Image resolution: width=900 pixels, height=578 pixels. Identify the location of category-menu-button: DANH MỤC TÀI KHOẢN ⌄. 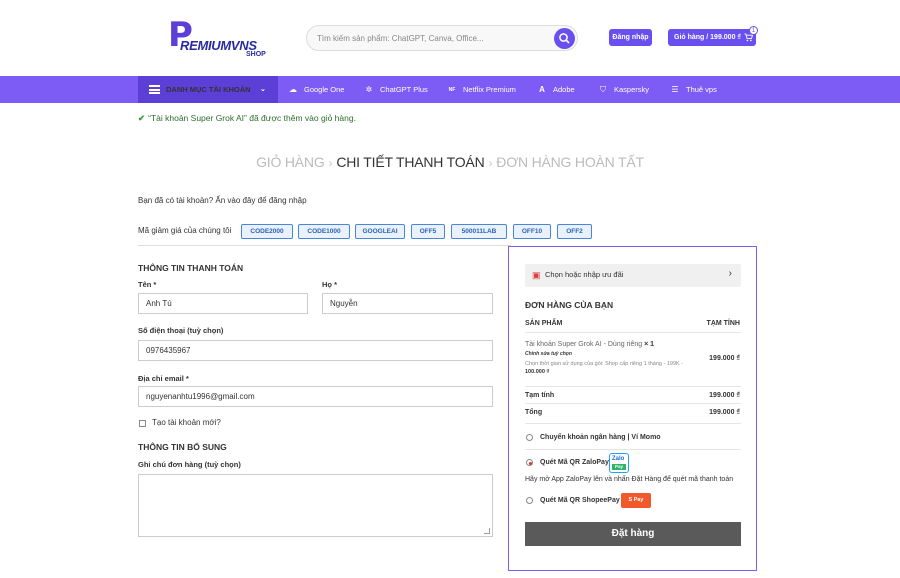
(208, 89).